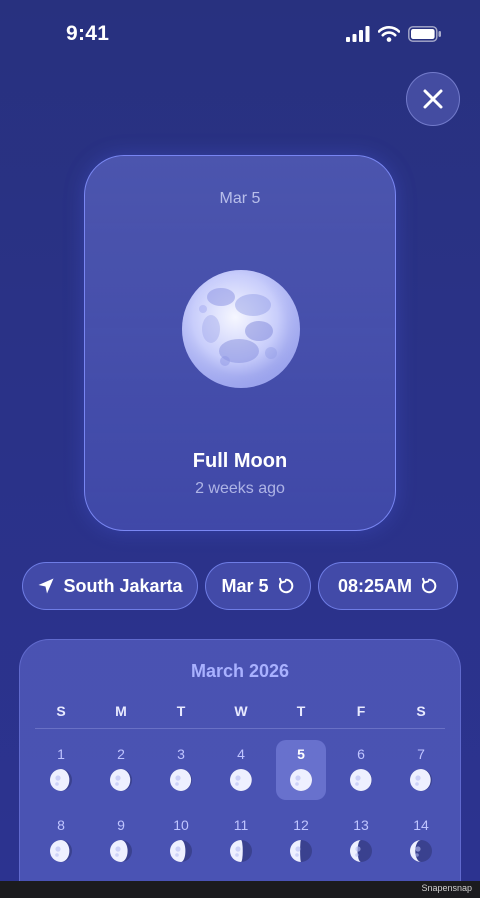  I want to click on calendar-day-number: 10, so click(181, 825).